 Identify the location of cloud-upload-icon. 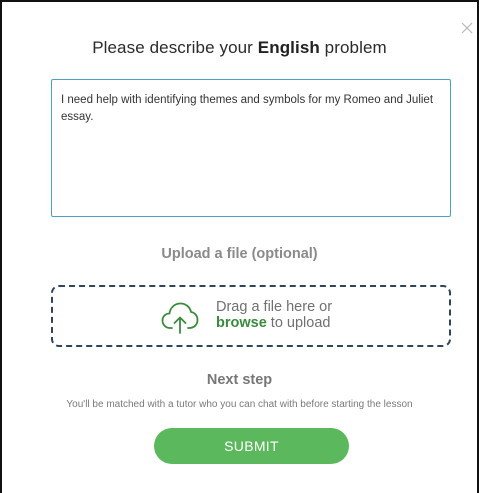
(180, 318).